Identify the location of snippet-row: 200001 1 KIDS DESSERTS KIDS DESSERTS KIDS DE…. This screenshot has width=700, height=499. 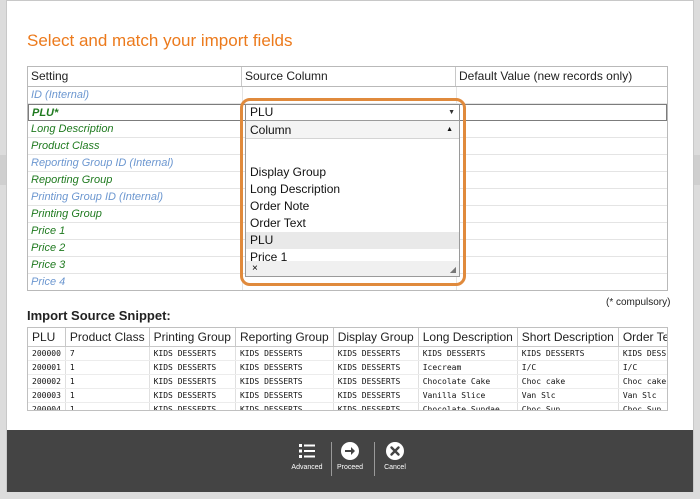
(347, 367).